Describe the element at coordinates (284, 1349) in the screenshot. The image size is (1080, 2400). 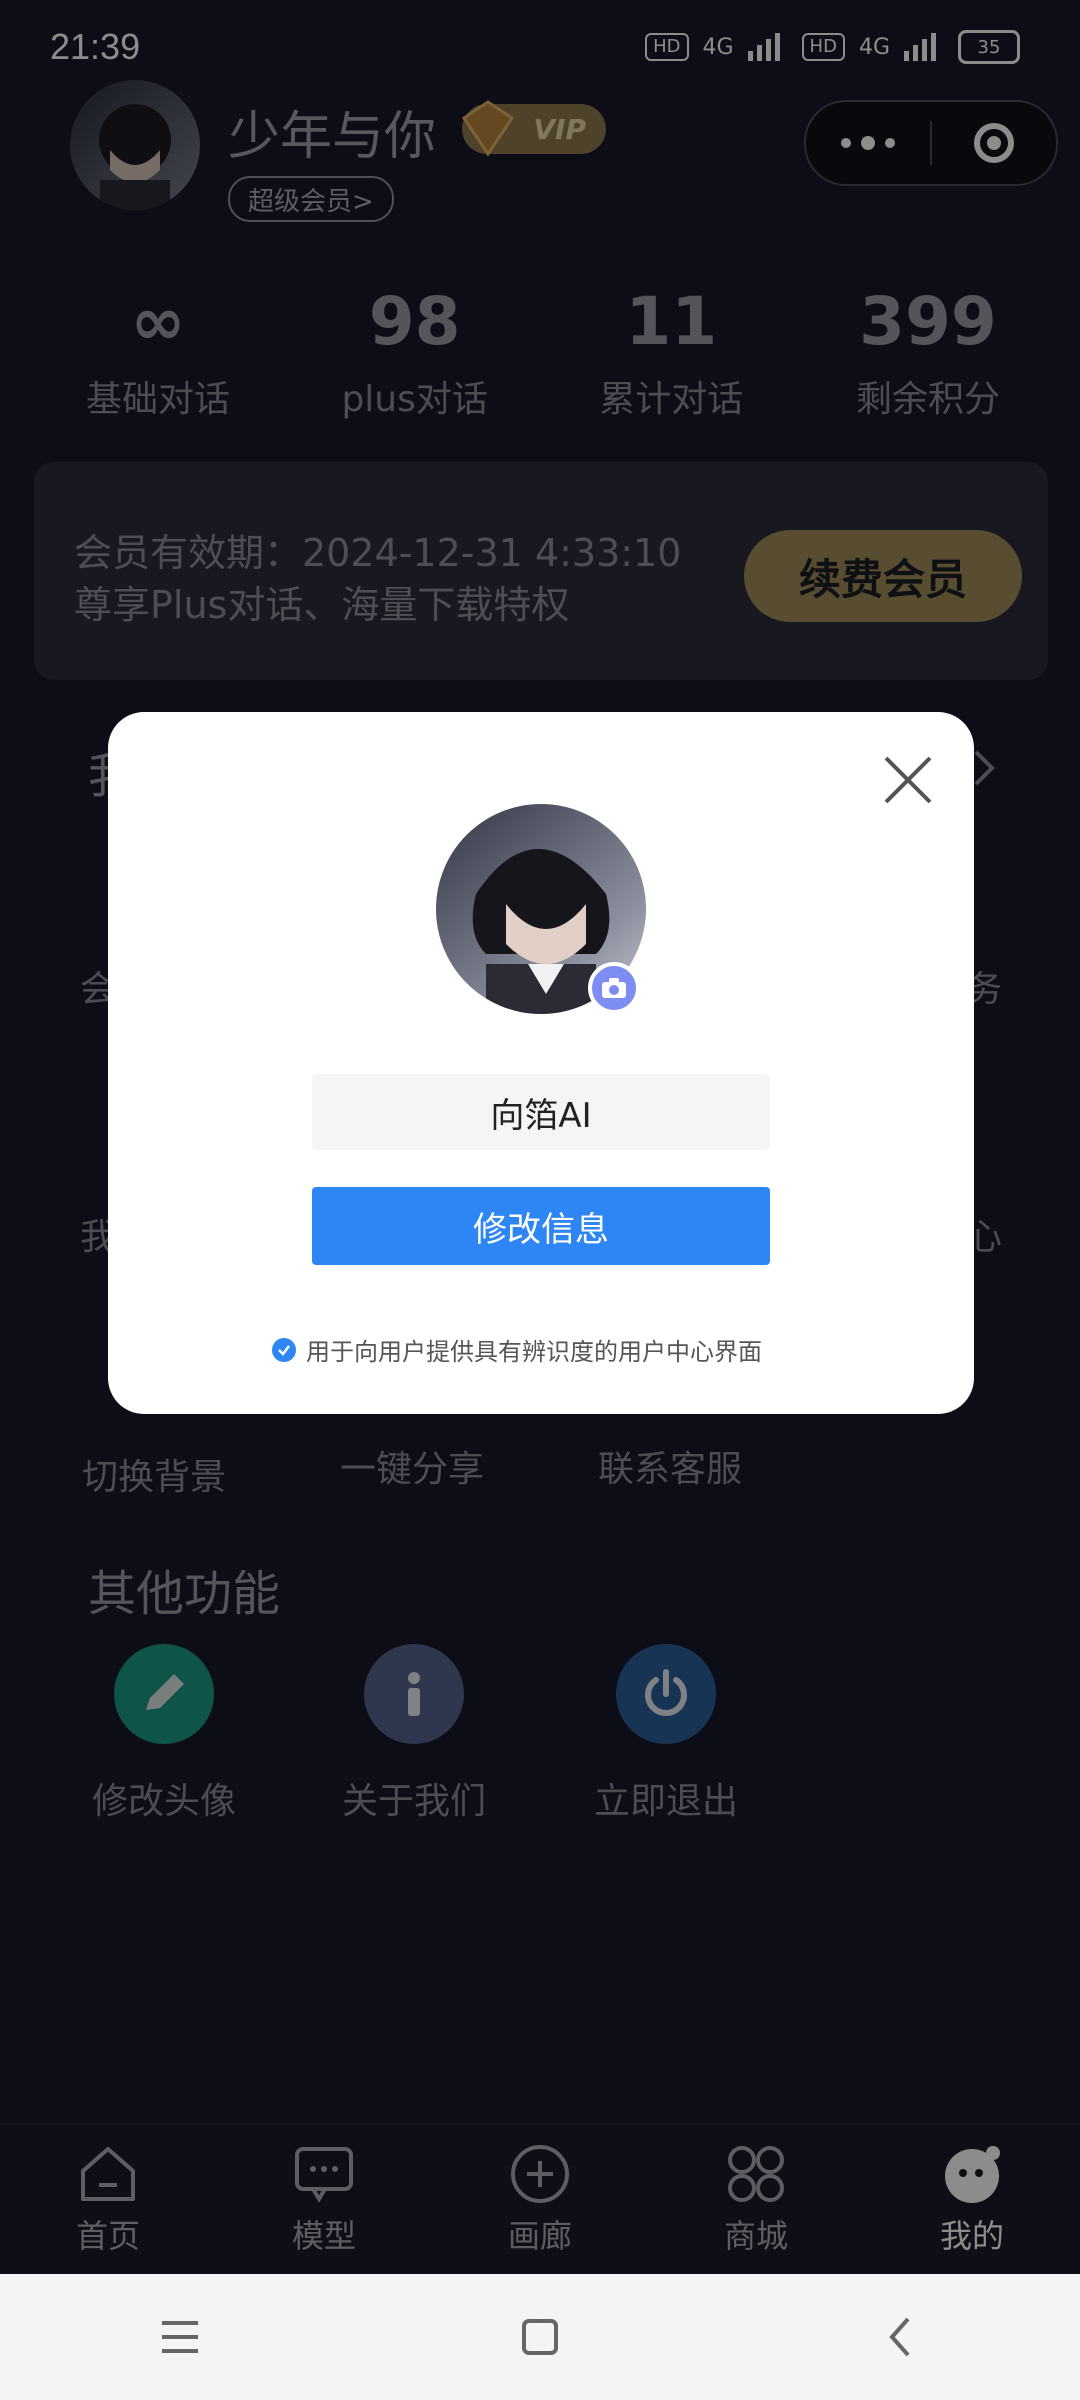
I see `check-icon` at that location.